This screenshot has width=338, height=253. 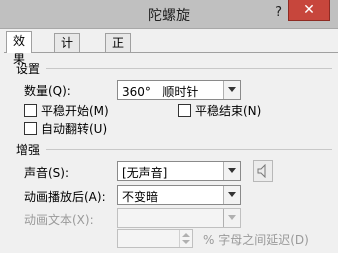 I want to click on tab-text-animation: 正文文本动画, so click(x=118, y=86).